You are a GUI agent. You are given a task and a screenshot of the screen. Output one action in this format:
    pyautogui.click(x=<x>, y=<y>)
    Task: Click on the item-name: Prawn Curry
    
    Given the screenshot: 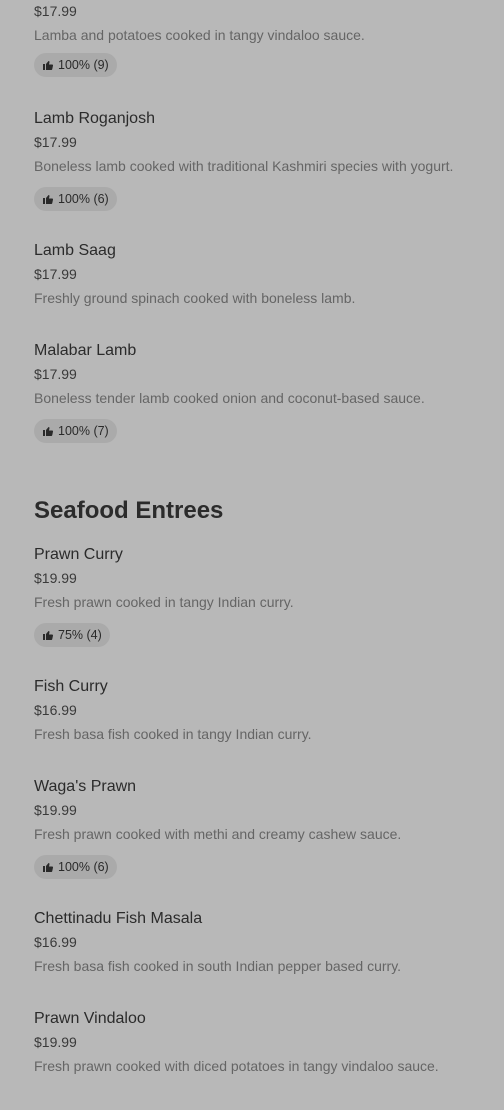 What is the action you would take?
    pyautogui.click(x=78, y=554)
    